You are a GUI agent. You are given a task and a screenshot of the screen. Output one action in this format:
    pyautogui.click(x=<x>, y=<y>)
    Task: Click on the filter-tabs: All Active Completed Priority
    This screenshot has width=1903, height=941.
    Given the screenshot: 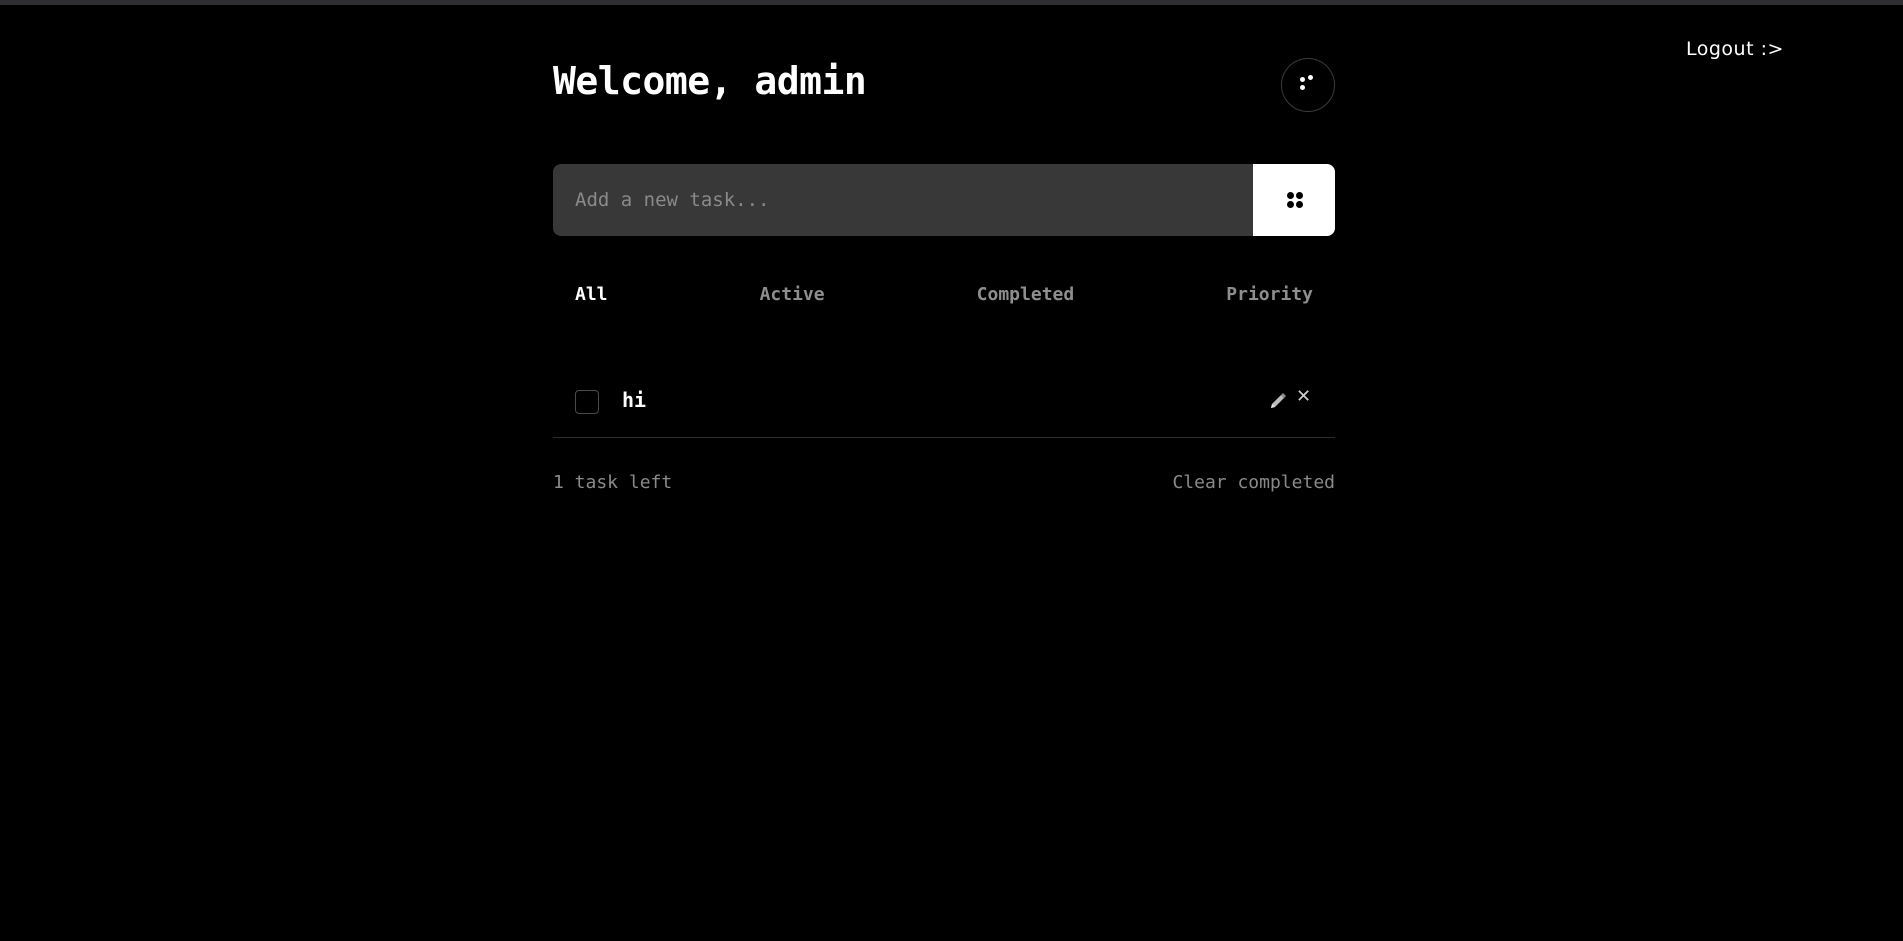 What is the action you would take?
    pyautogui.click(x=944, y=295)
    